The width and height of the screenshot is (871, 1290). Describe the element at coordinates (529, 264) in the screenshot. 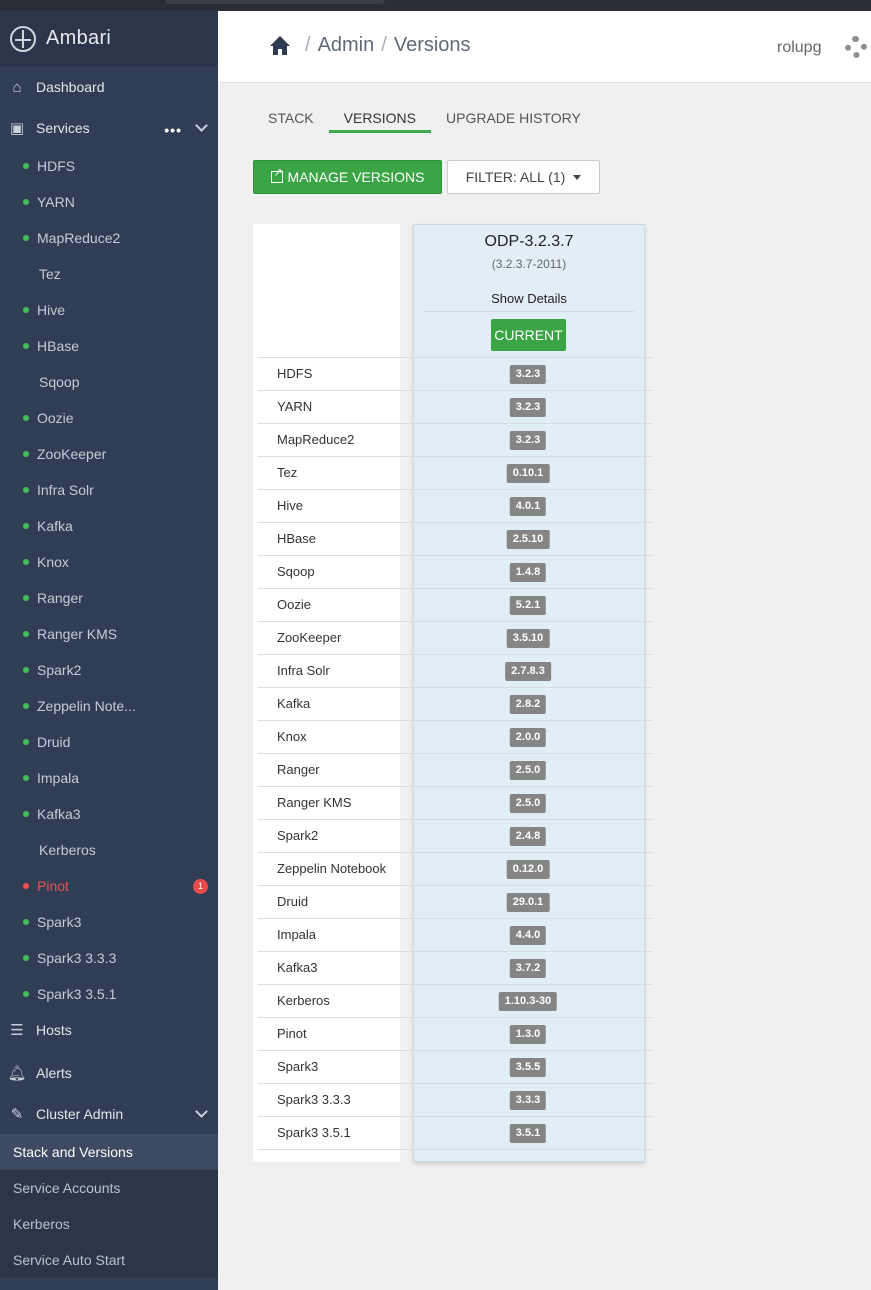

I see `version-build: (3.2.3.7-2011)` at that location.